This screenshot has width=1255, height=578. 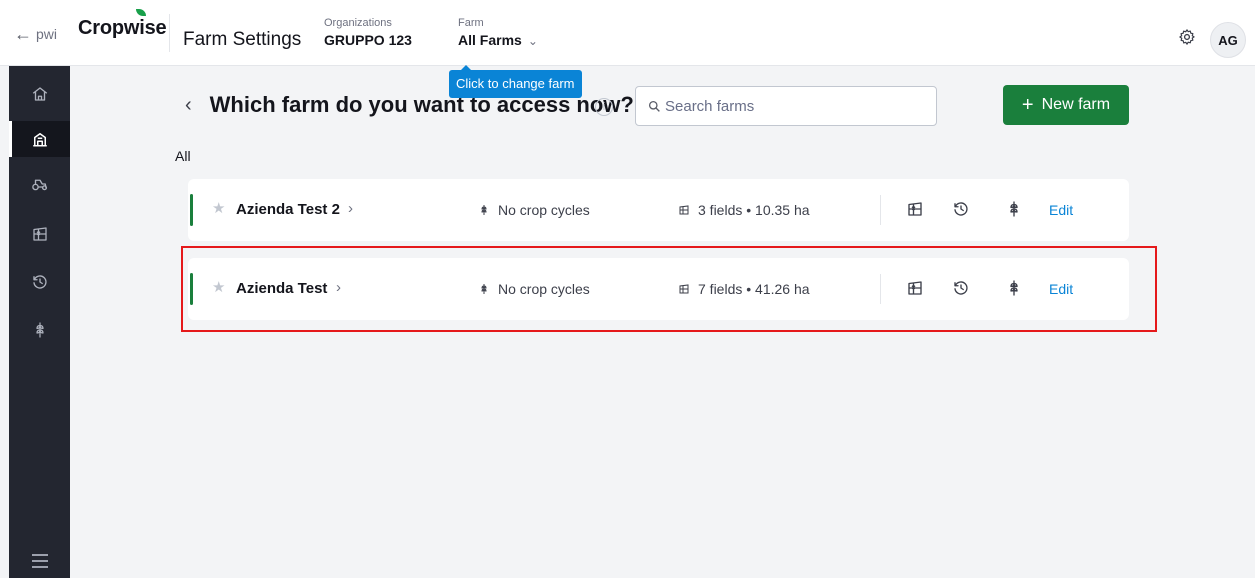 I want to click on sidebar-item-crops, so click(x=39, y=330).